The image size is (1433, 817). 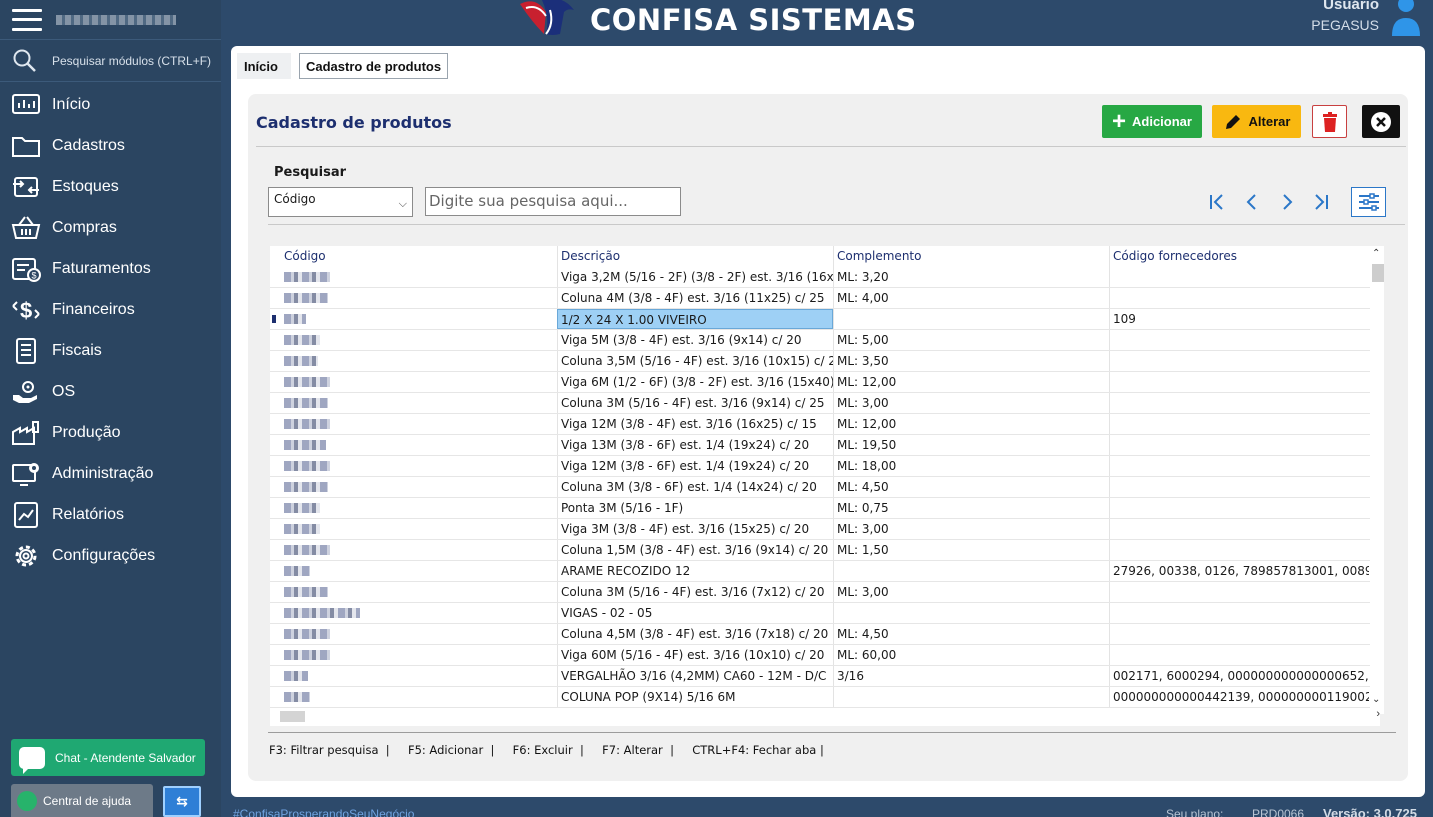 I want to click on add-button: + Adicionar, so click(x=1152, y=121).